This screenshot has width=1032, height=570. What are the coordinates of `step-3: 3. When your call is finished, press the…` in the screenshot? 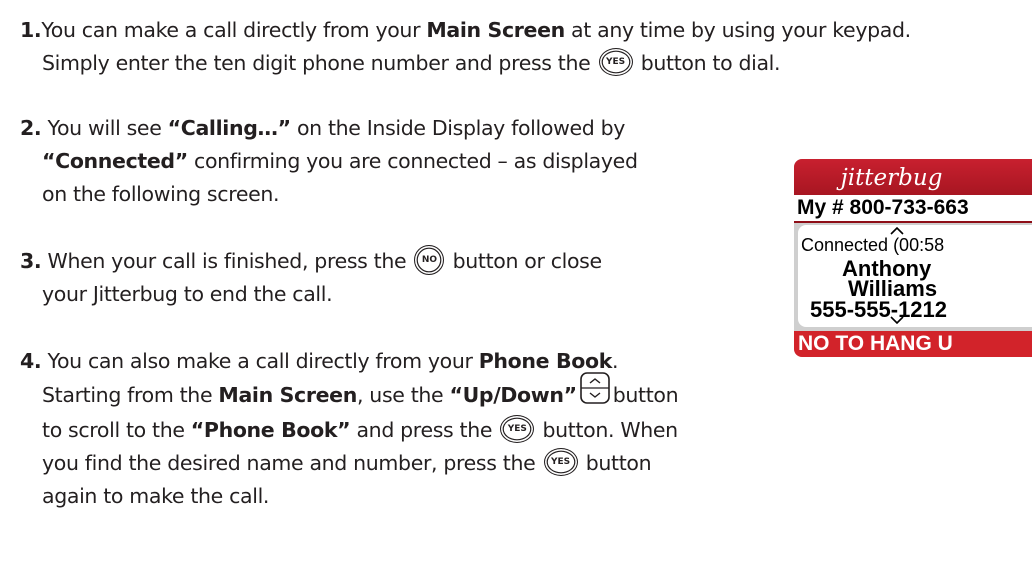 It's located at (400, 278).